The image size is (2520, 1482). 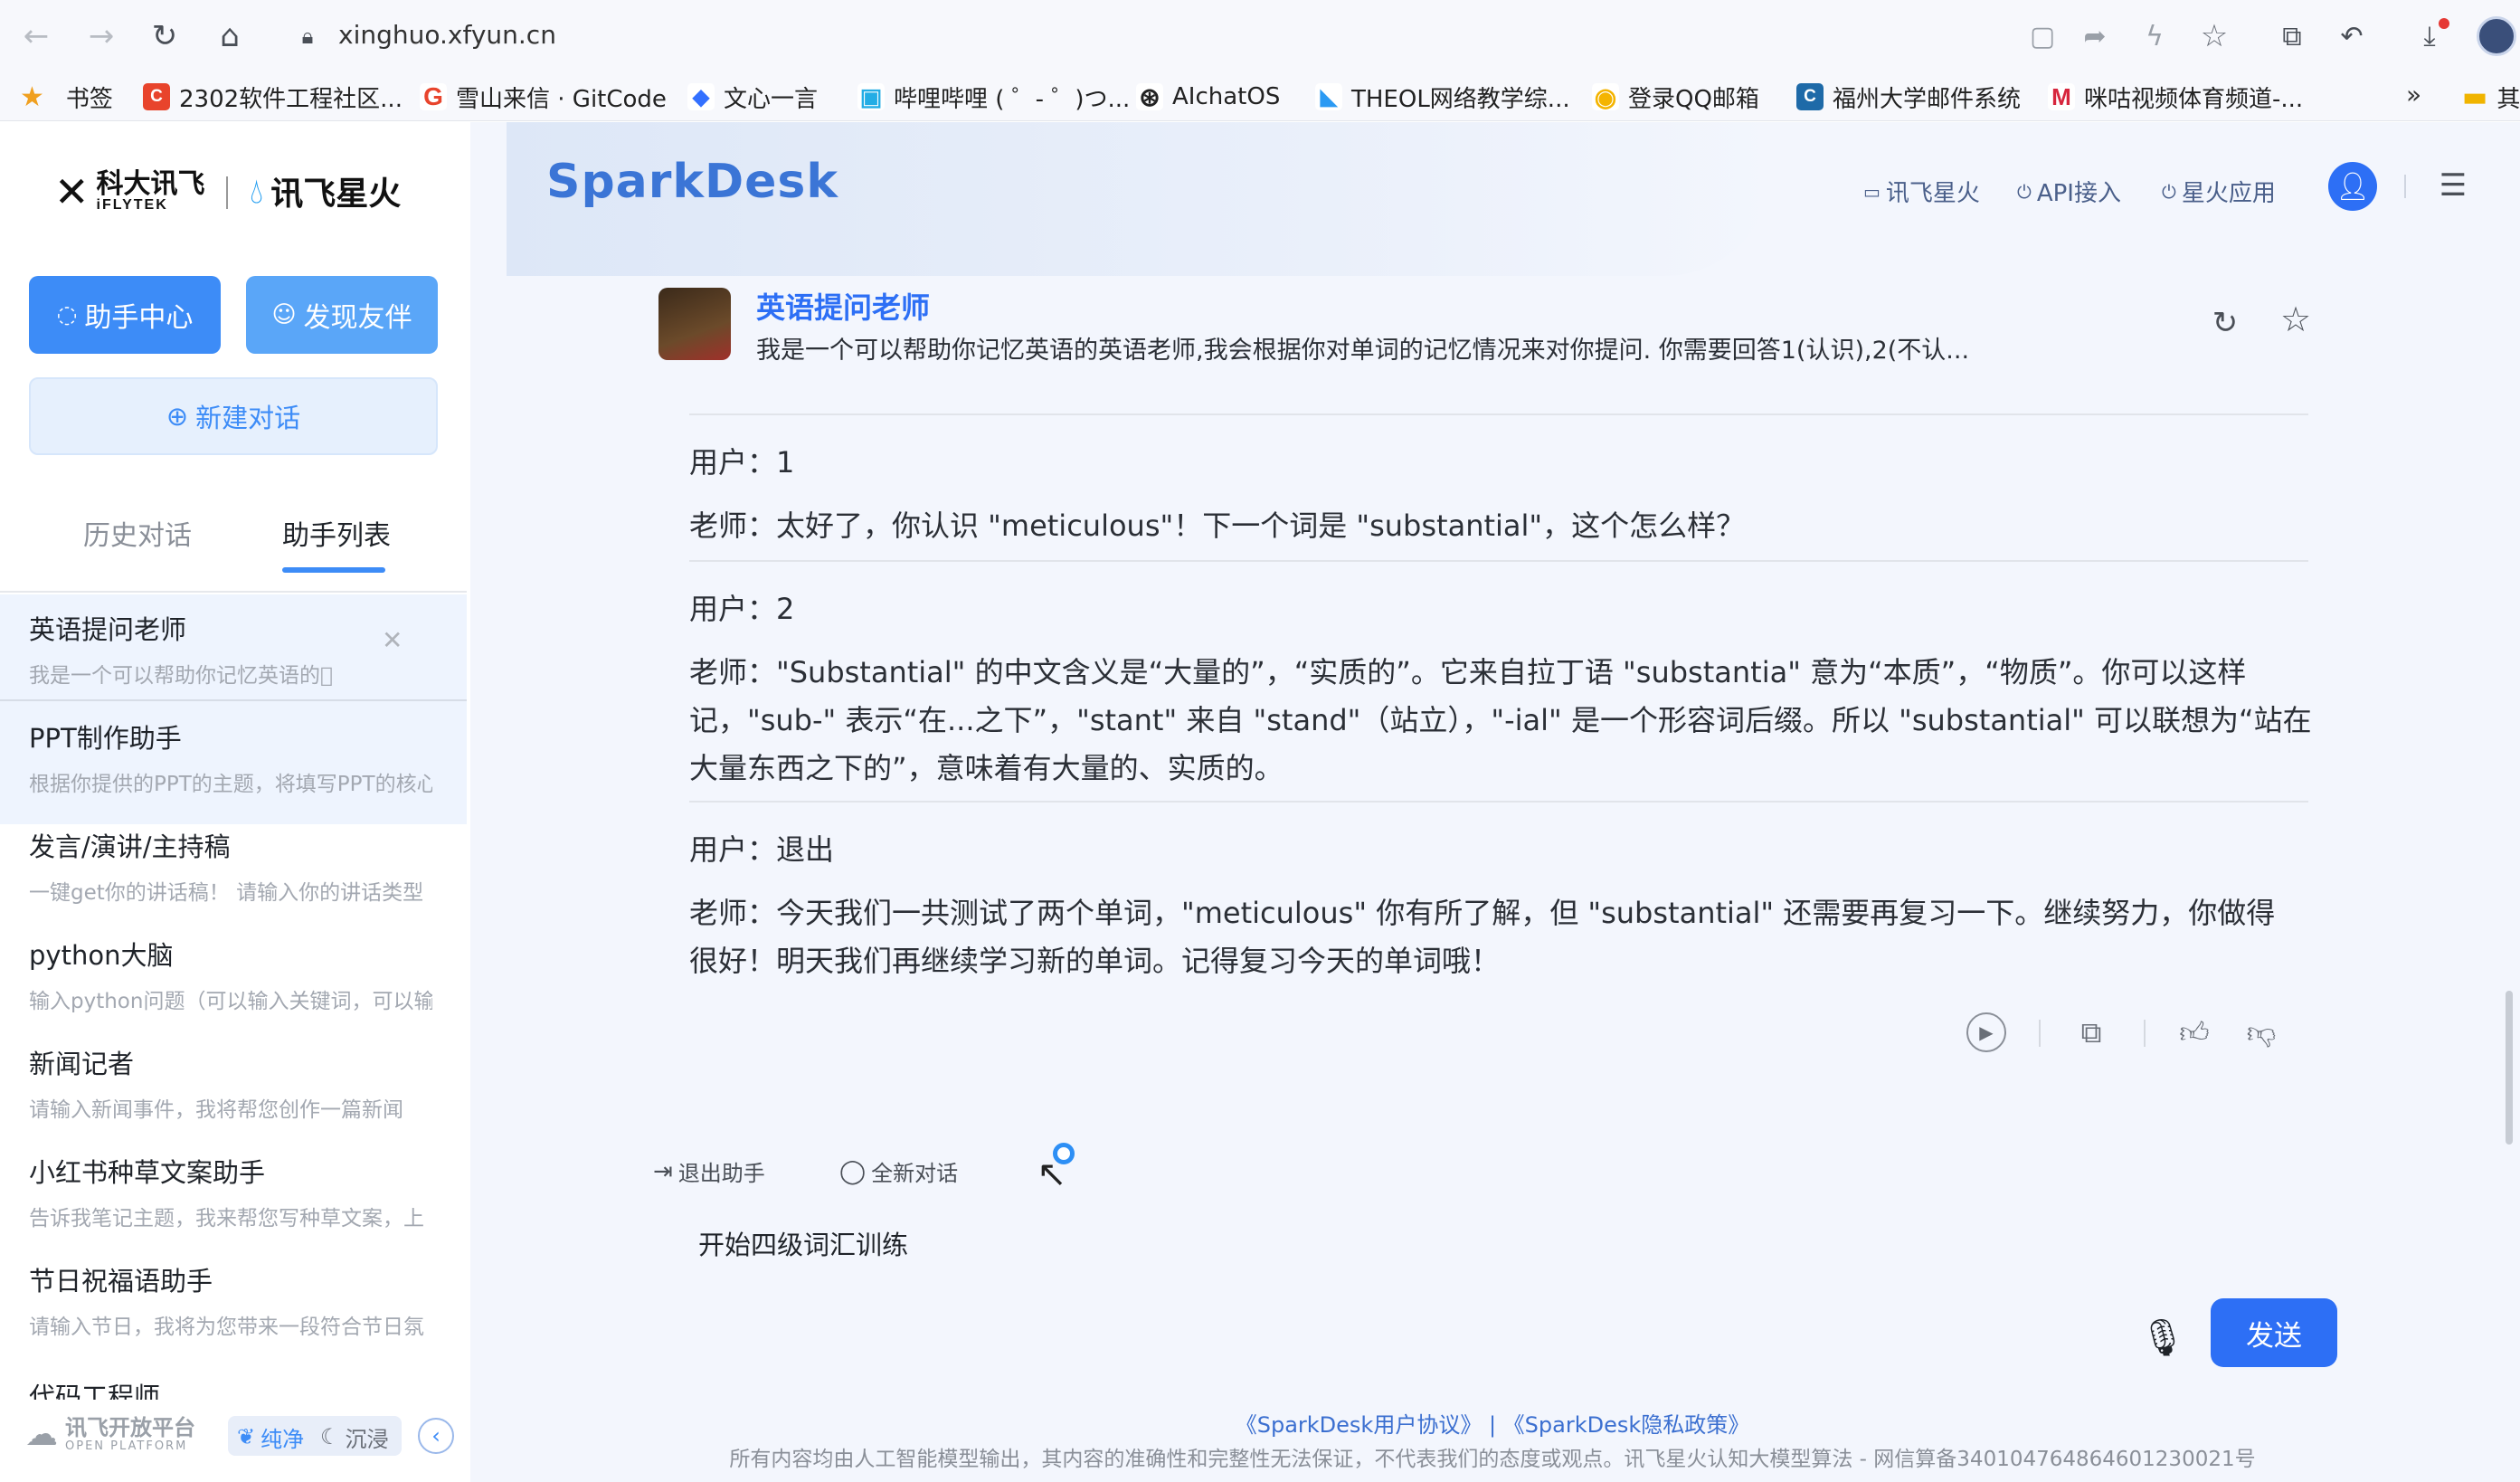 What do you see at coordinates (1928, 99) in the screenshot?
I see `bookmark-label: 福州大学邮件系统` at bounding box center [1928, 99].